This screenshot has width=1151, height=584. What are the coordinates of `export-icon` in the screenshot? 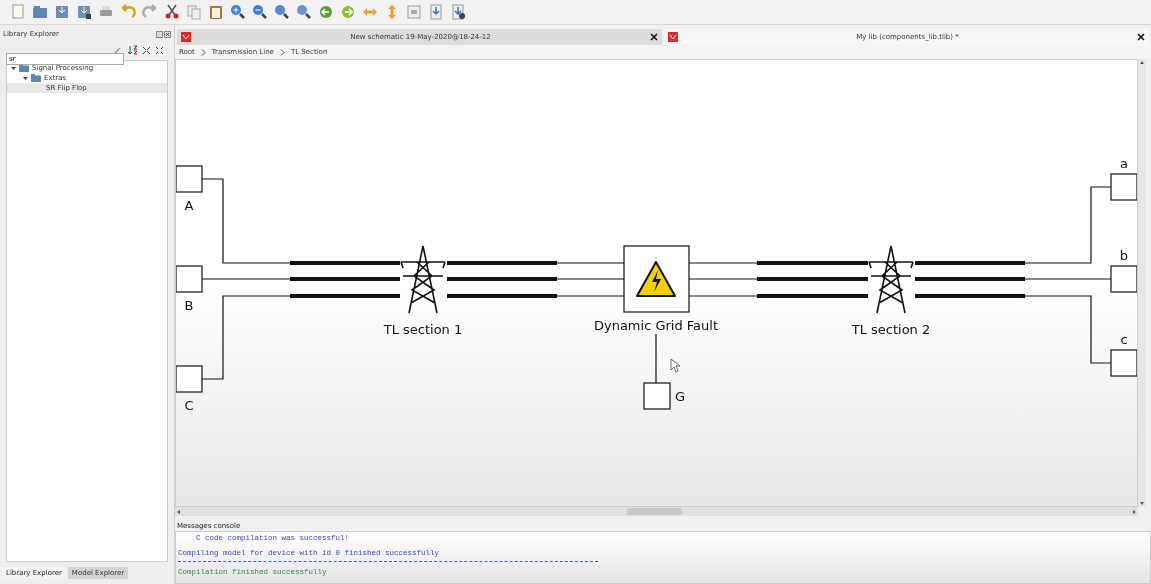 It's located at (458, 12).